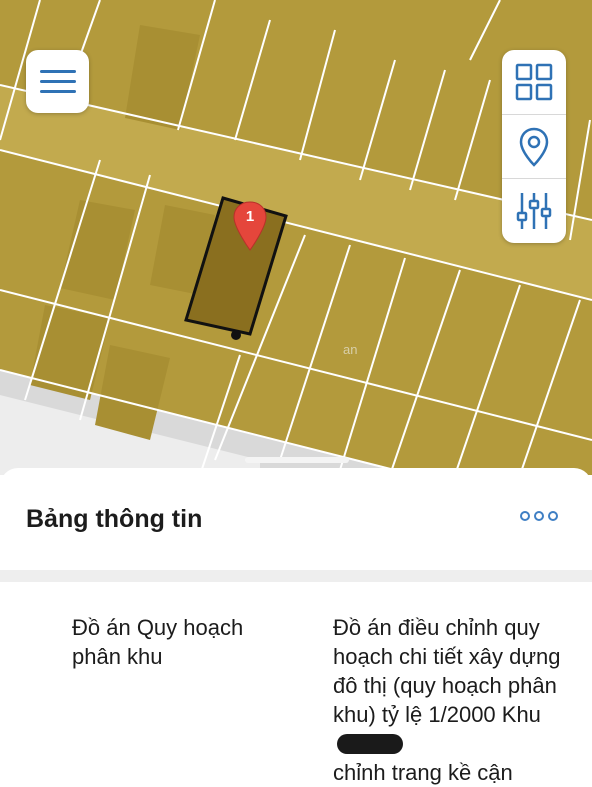  I want to click on menu-button, so click(57, 81).